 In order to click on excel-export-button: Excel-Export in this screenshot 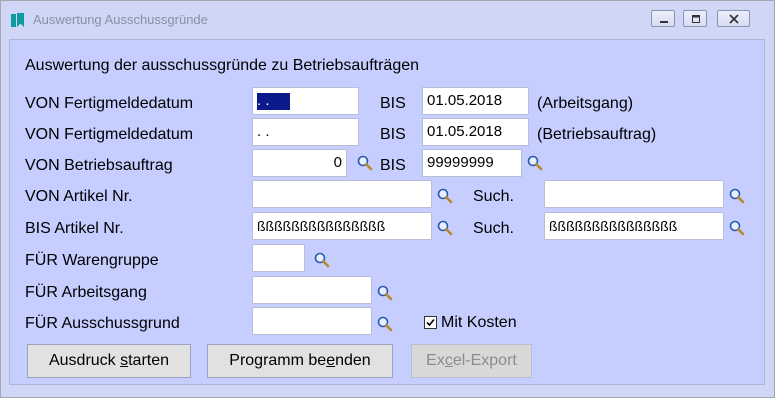, I will do `click(471, 361)`.